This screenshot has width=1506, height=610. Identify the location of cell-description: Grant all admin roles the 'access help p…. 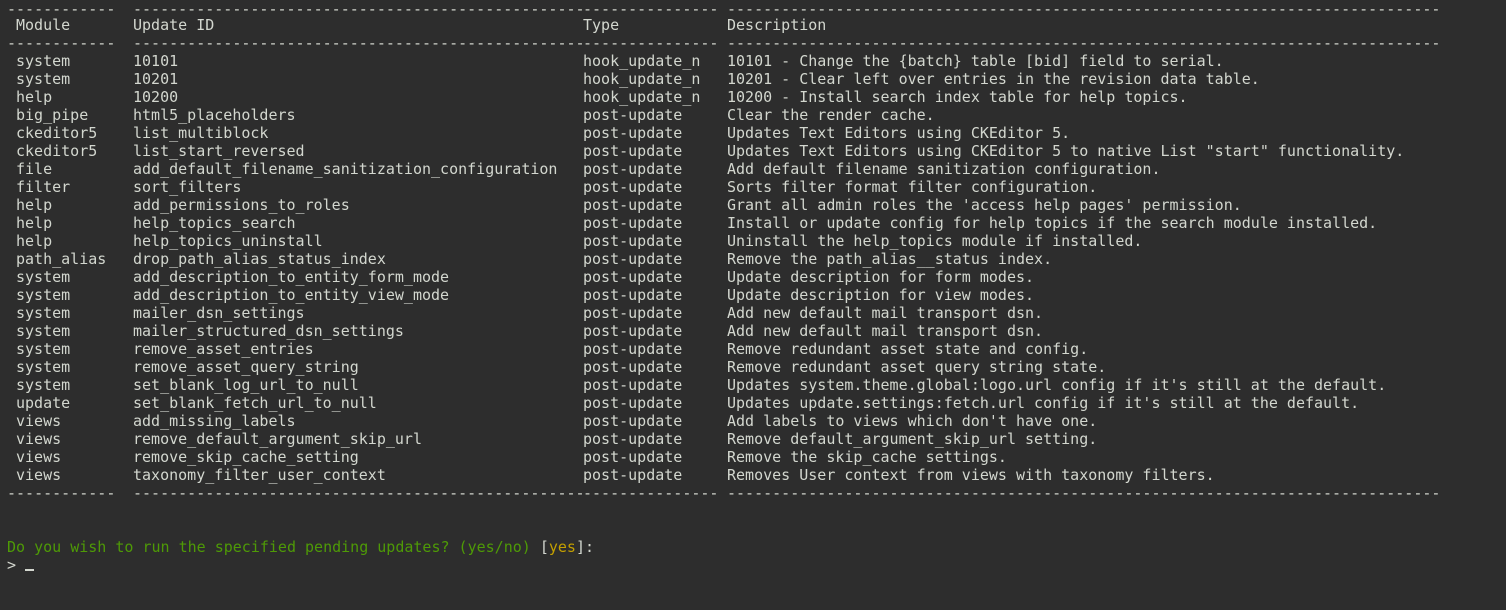
(984, 205).